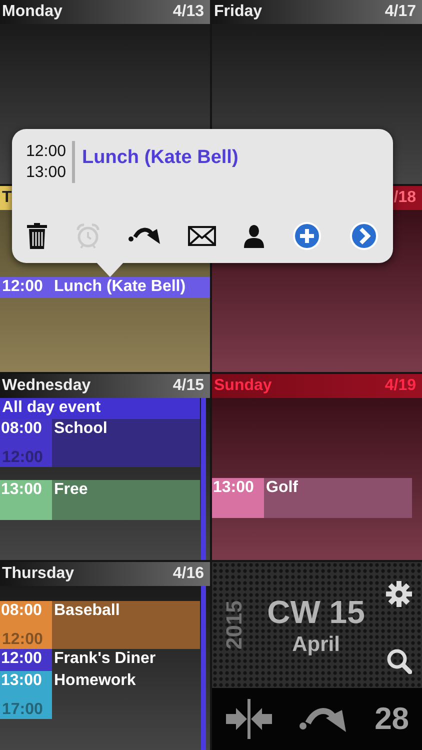  Describe the element at coordinates (316, 644) in the screenshot. I see `month-label: April` at that location.